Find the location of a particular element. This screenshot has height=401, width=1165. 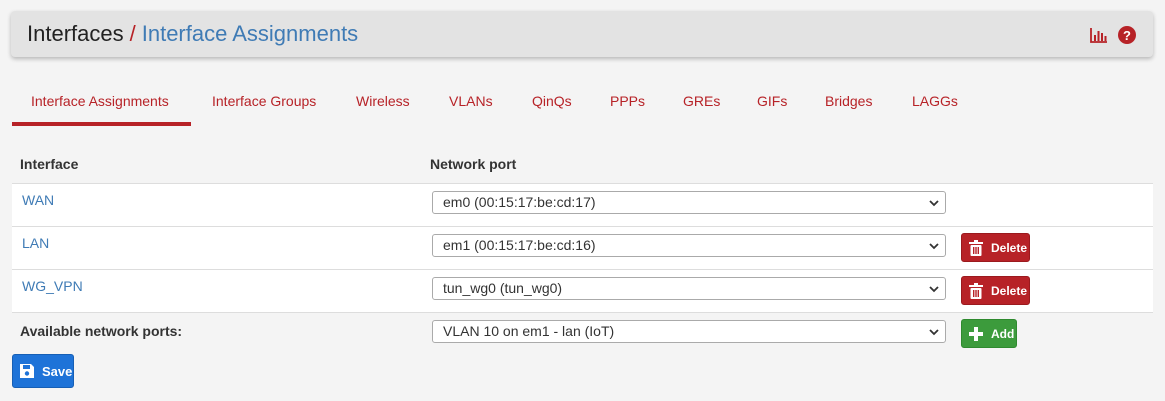

column-header-network-port: Network port is located at coordinates (473, 164).